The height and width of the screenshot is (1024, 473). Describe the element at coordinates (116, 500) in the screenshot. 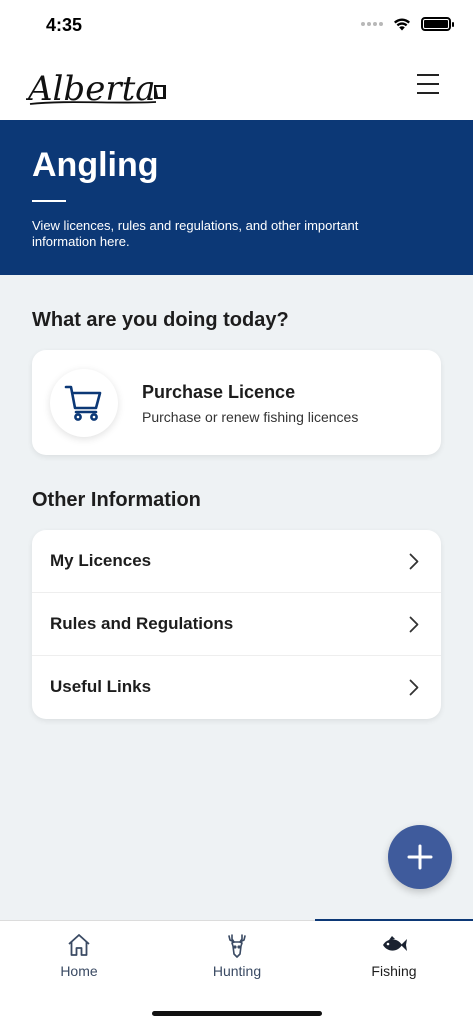

I see `other-info-heading: Other Information` at that location.